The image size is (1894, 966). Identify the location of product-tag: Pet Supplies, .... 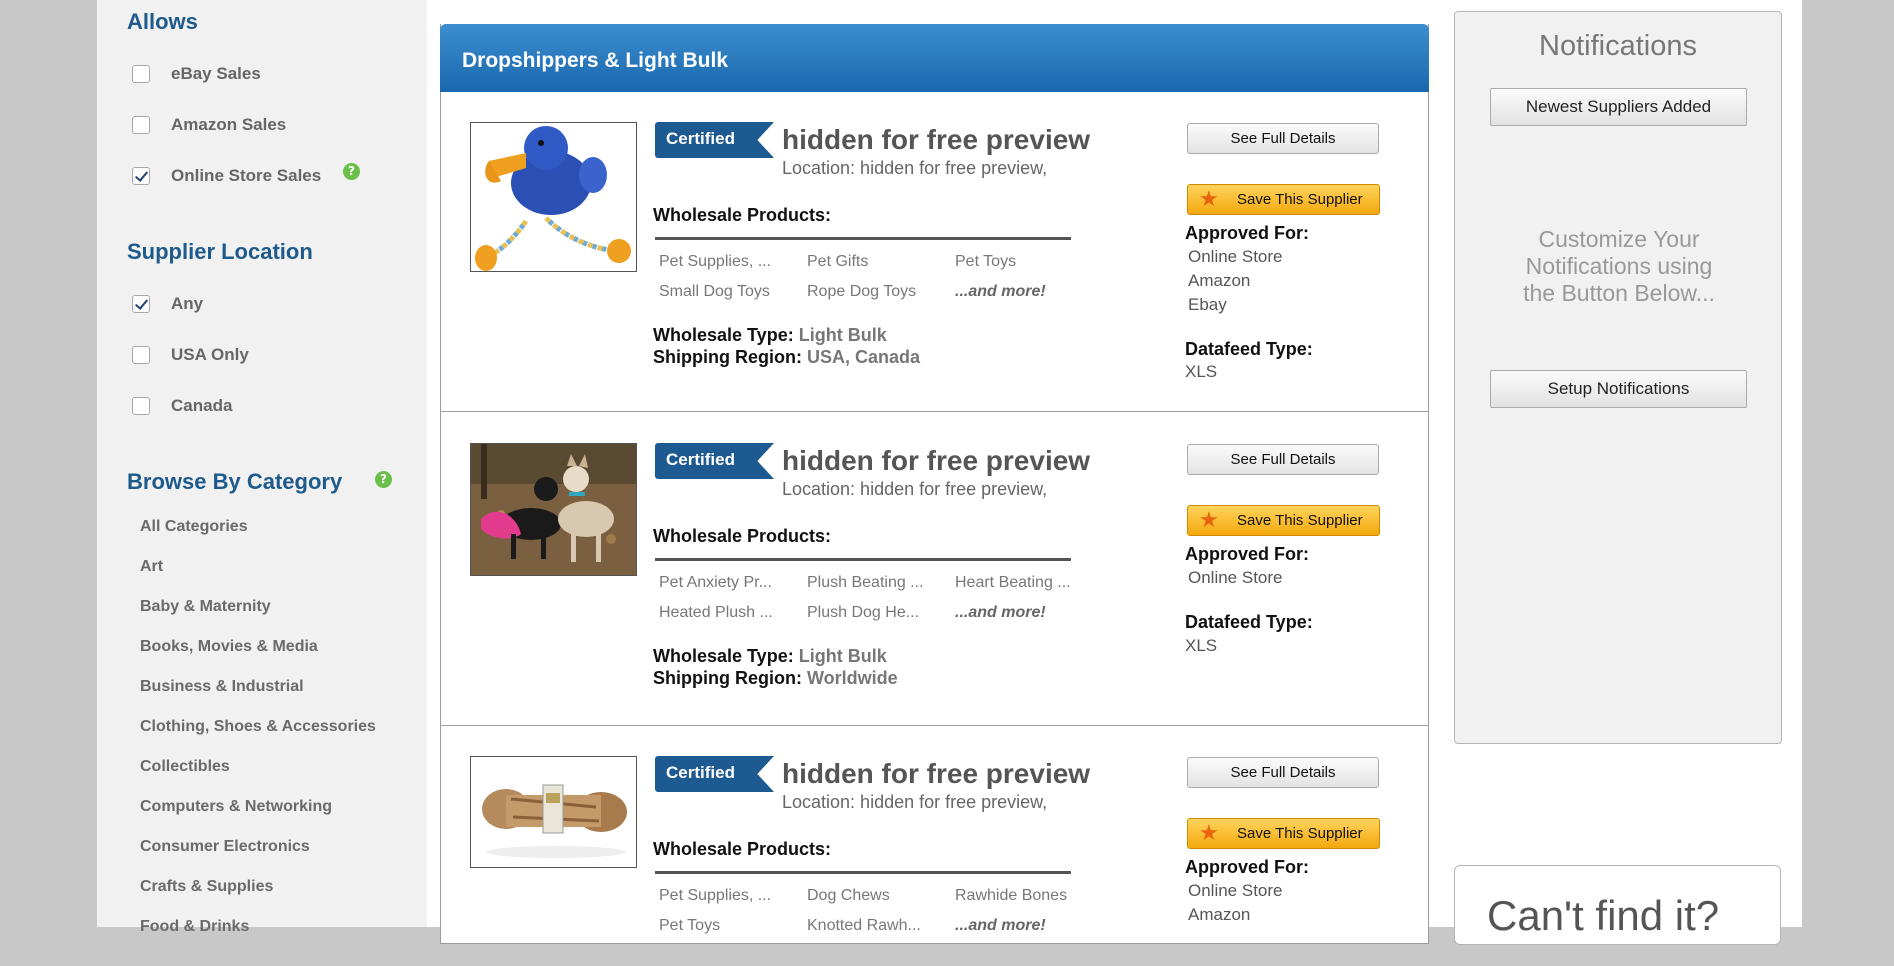
(715, 261).